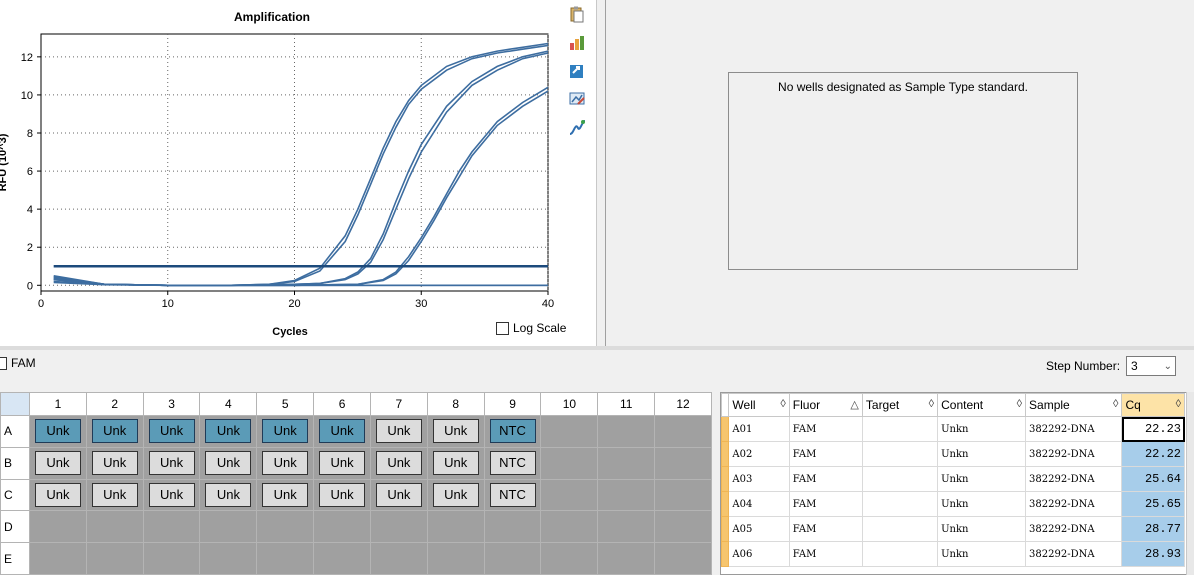  What do you see at coordinates (1190, 483) in the screenshot?
I see `results-scrollbar` at bounding box center [1190, 483].